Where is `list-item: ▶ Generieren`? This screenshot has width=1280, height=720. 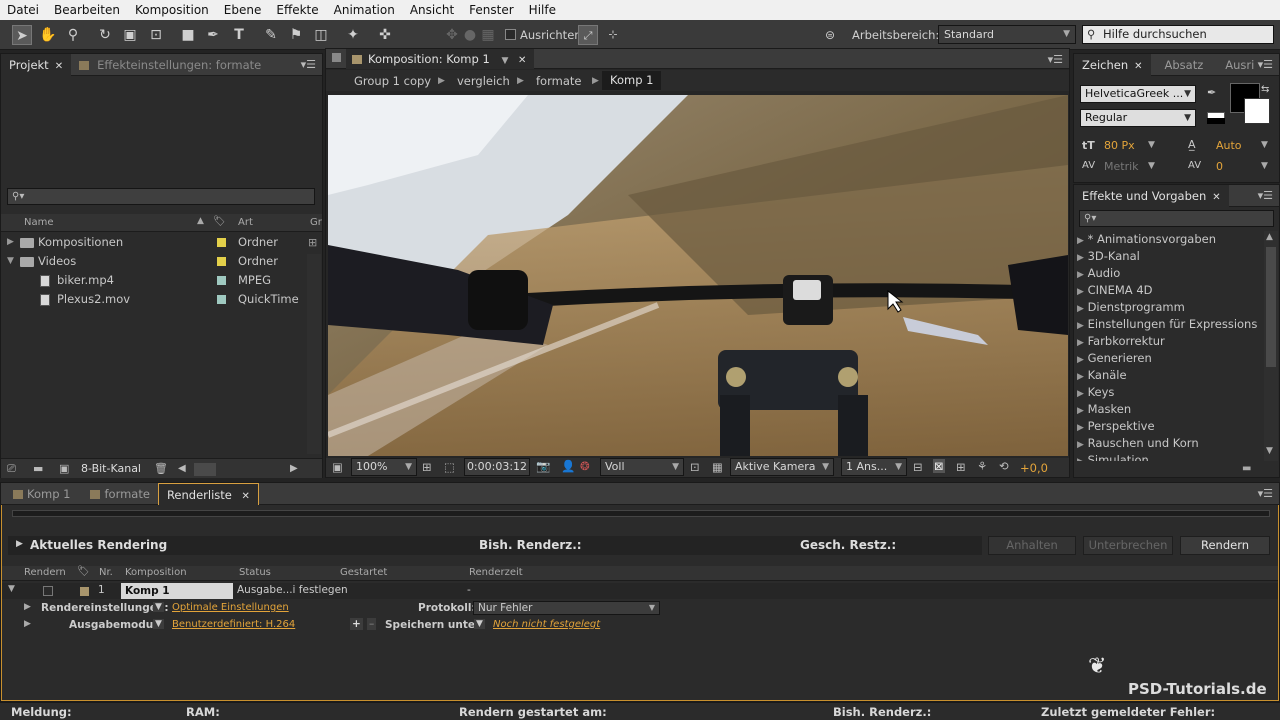
list-item: ▶ Generieren is located at coordinates (1168, 358).